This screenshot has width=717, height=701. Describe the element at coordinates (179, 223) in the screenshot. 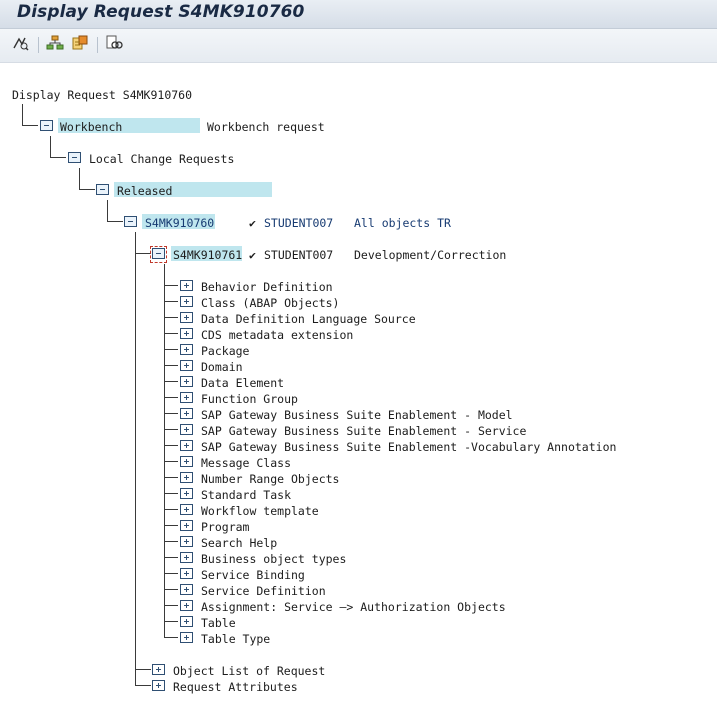

I see `tree-node-request: S4MK910760` at that location.